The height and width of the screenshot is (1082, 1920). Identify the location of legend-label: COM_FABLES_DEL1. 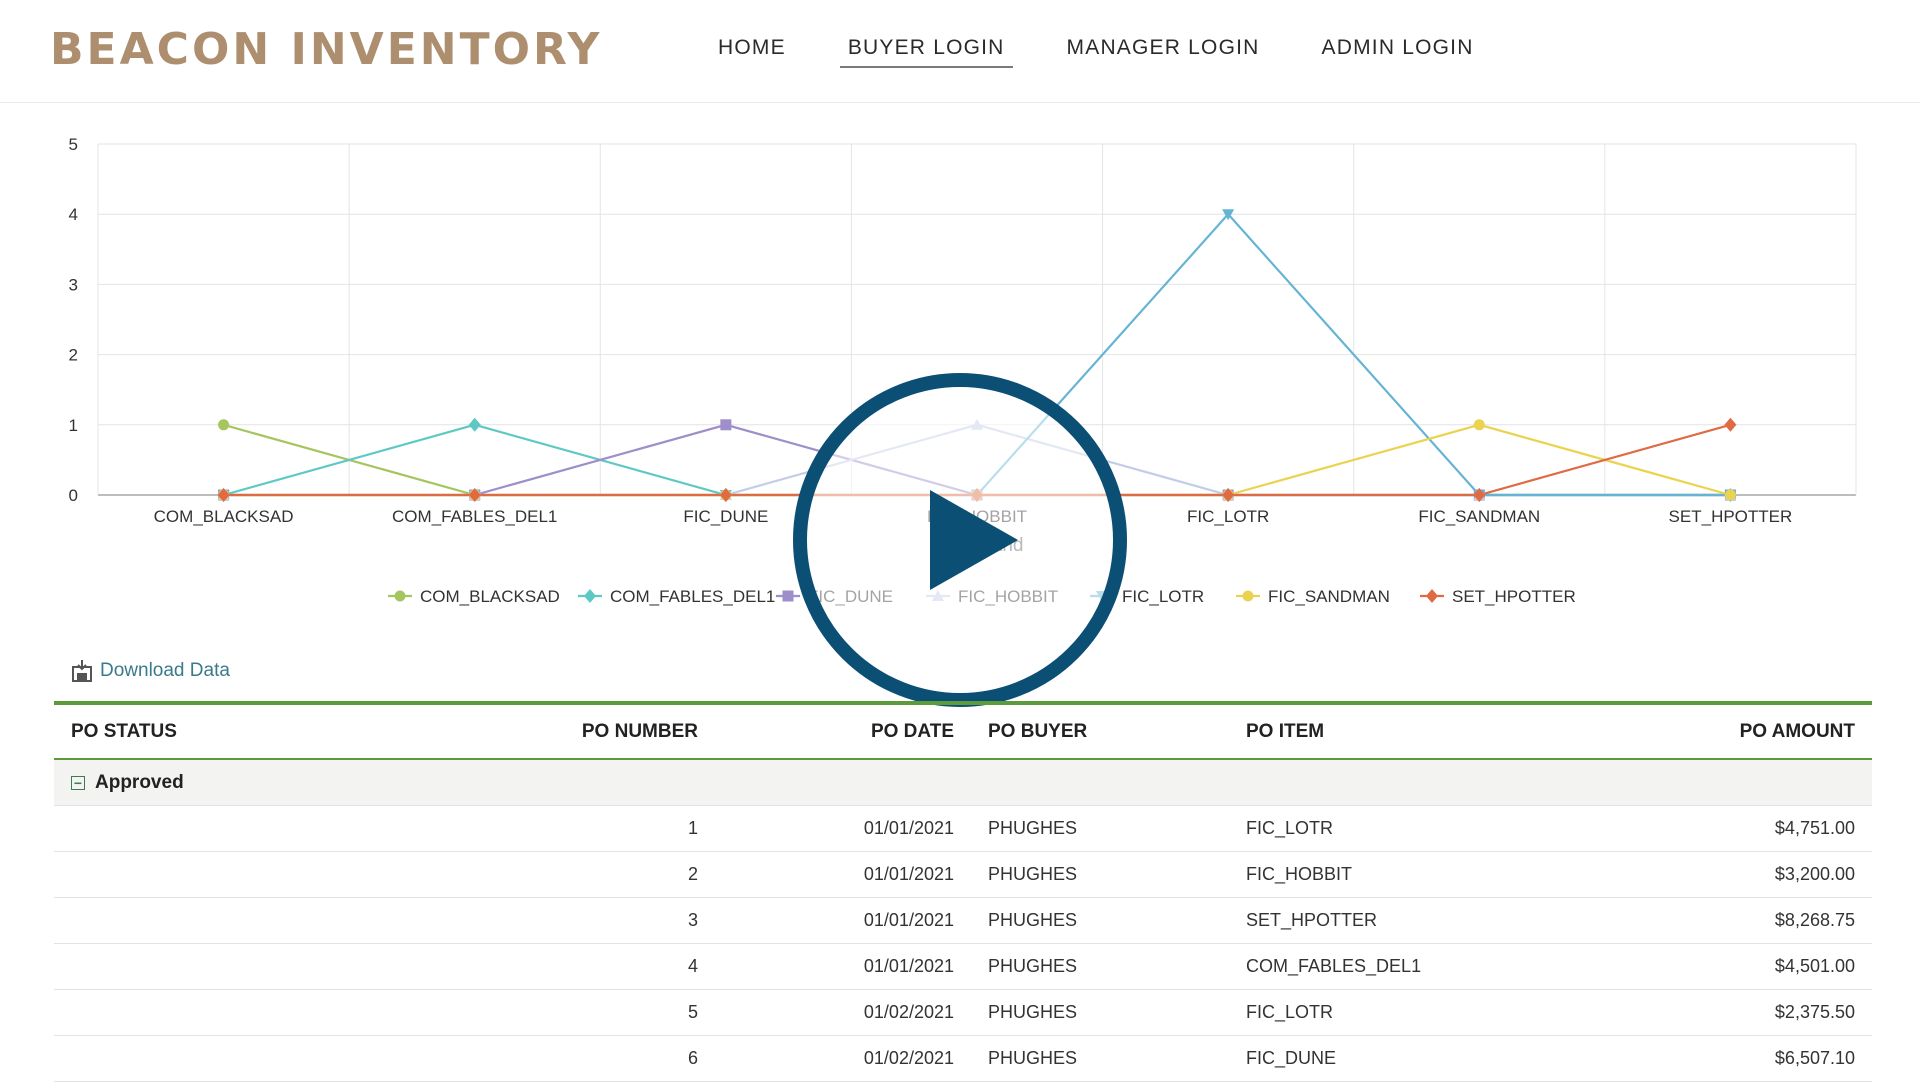
(692, 596).